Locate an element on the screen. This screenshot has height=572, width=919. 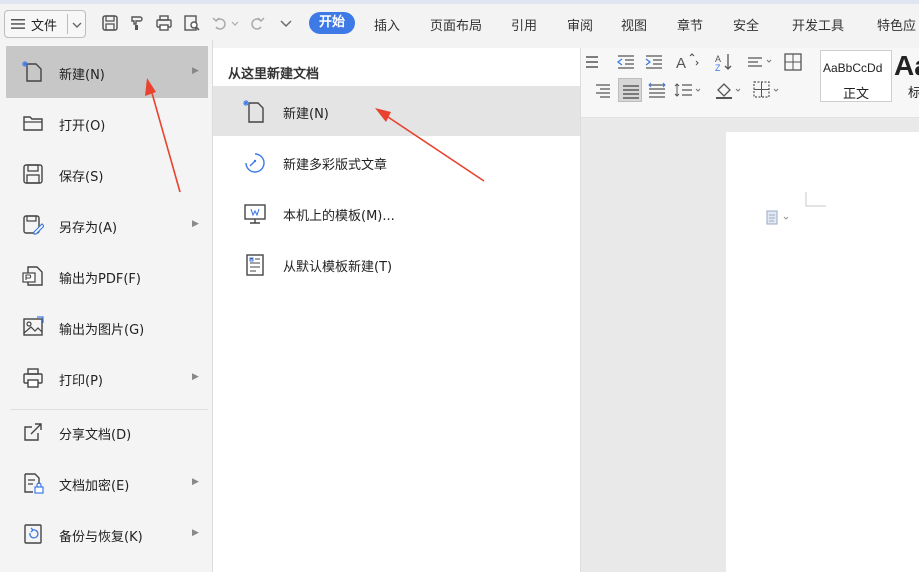
style-name: 正文 is located at coordinates (856, 94).